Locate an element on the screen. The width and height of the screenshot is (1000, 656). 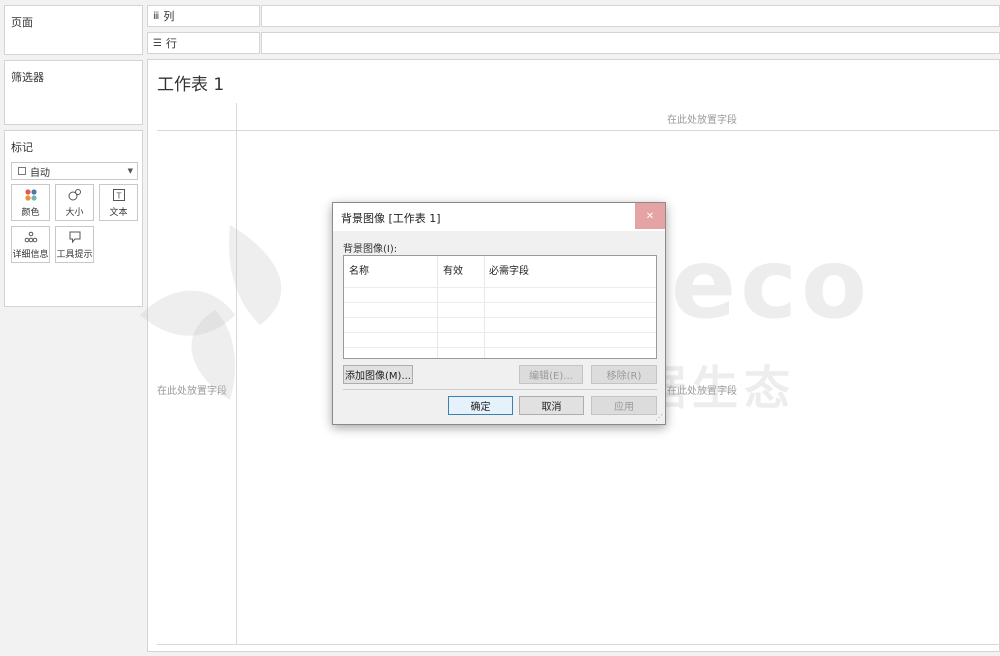
drop-hint-columns: 在此处放置字段 is located at coordinates (702, 120).